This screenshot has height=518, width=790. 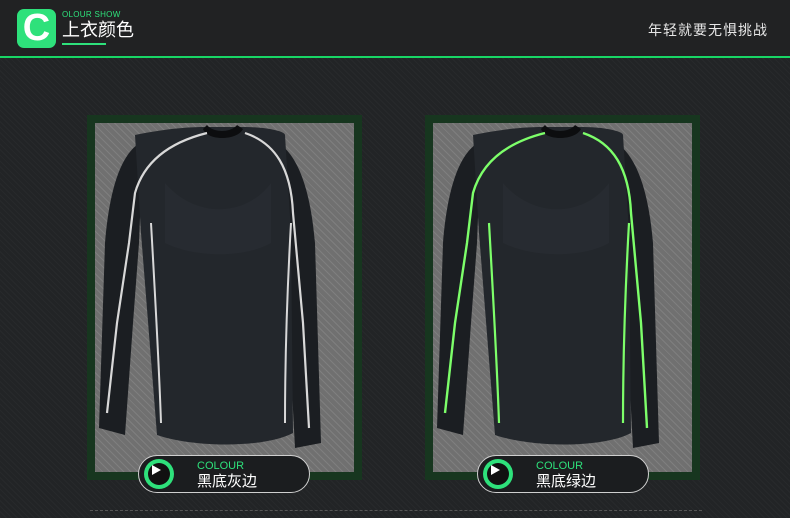 I want to click on header-divider, so click(x=395, y=57).